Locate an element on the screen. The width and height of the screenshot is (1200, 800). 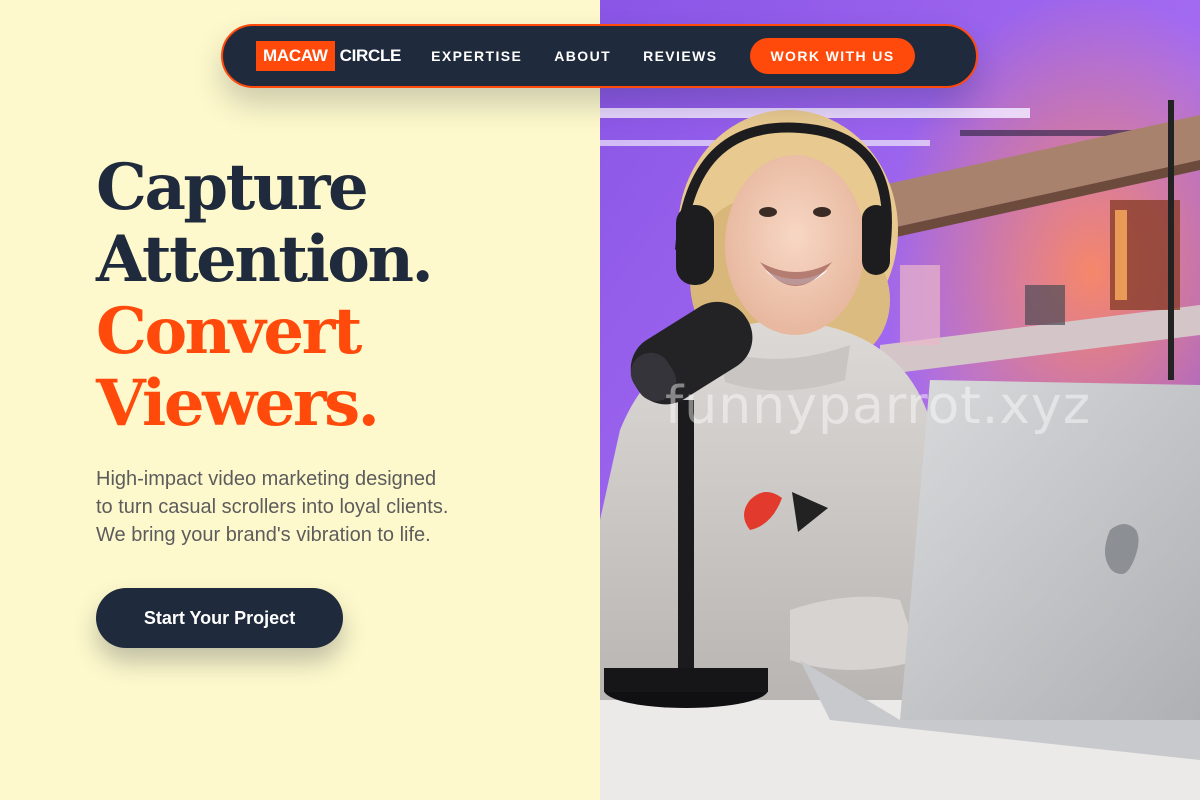
headline-line-4: Viewers. is located at coordinates (238, 403).